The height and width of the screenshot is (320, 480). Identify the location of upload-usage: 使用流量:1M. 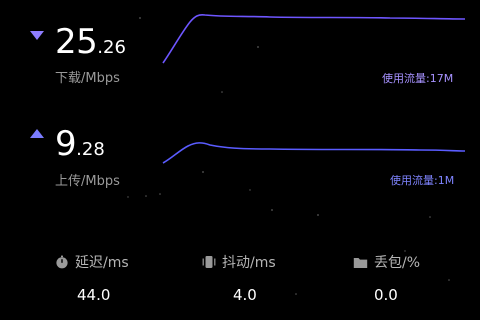
(422, 180).